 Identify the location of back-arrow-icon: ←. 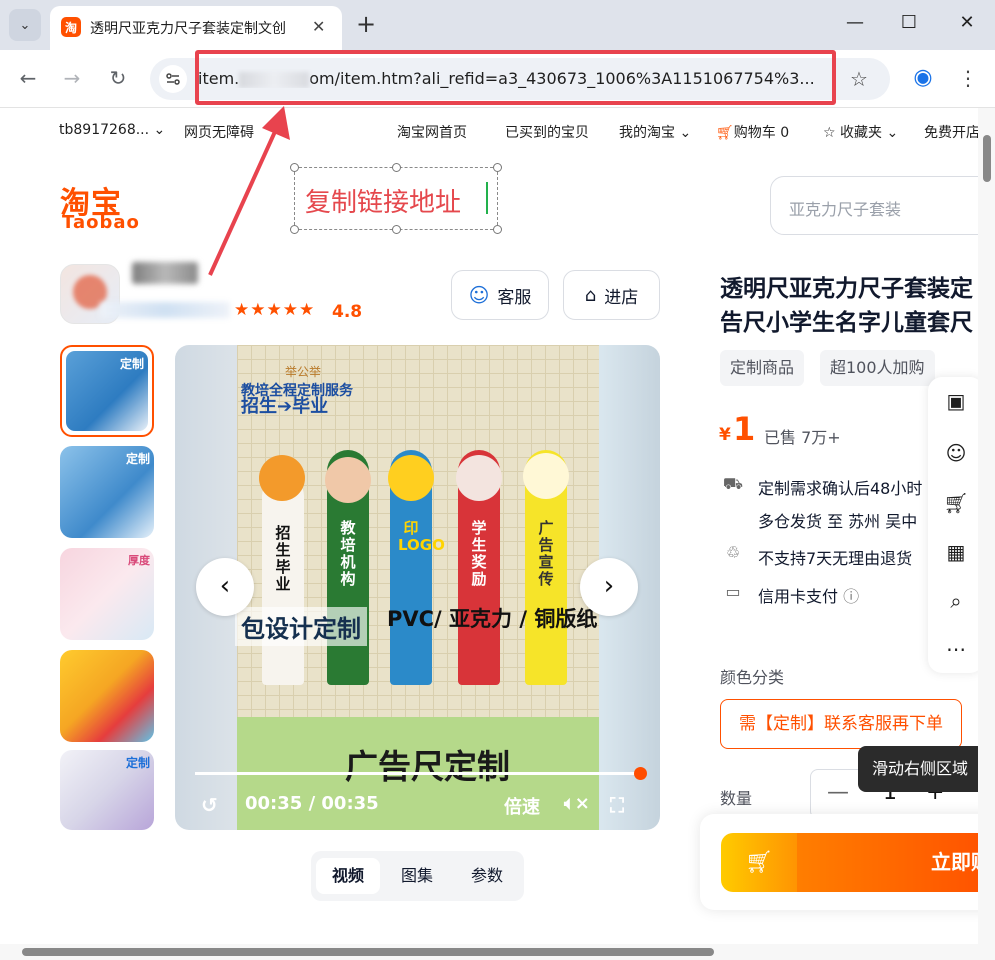
(28, 78).